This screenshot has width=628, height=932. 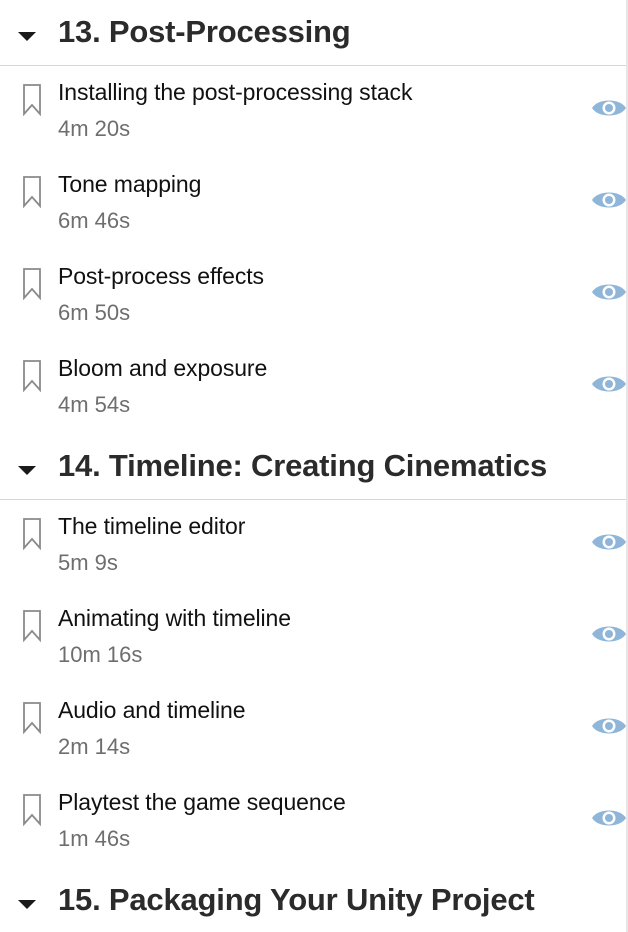 I want to click on section-14: 14. Timeline: Creating Cinematics, so click(x=313, y=467).